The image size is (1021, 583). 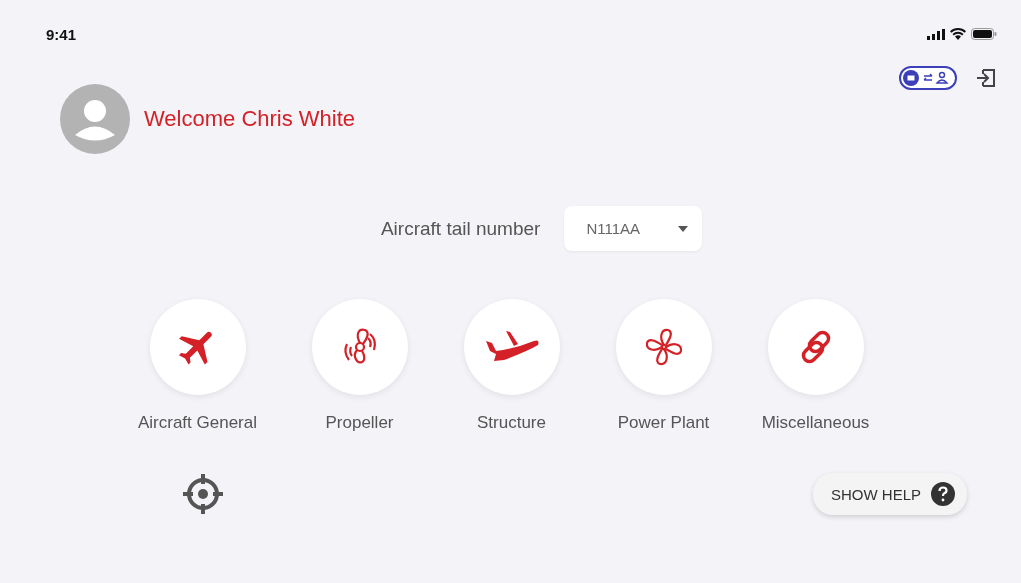 What do you see at coordinates (683, 228) in the screenshot?
I see `caret-icon` at bounding box center [683, 228].